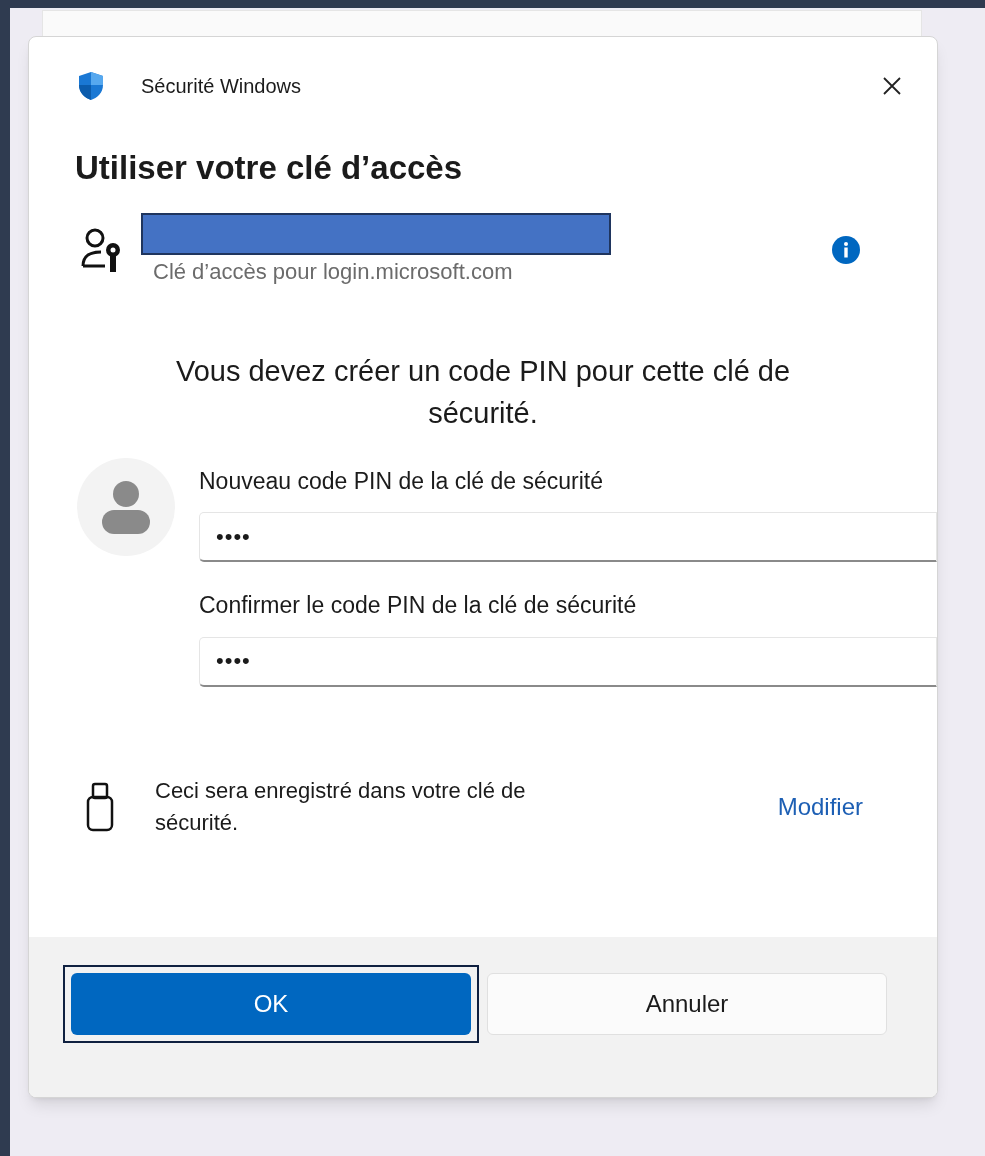 This screenshot has height=1156, width=985. I want to click on account-subtitle: Clé d’accès pour login.microsoft.com, so click(333, 271).